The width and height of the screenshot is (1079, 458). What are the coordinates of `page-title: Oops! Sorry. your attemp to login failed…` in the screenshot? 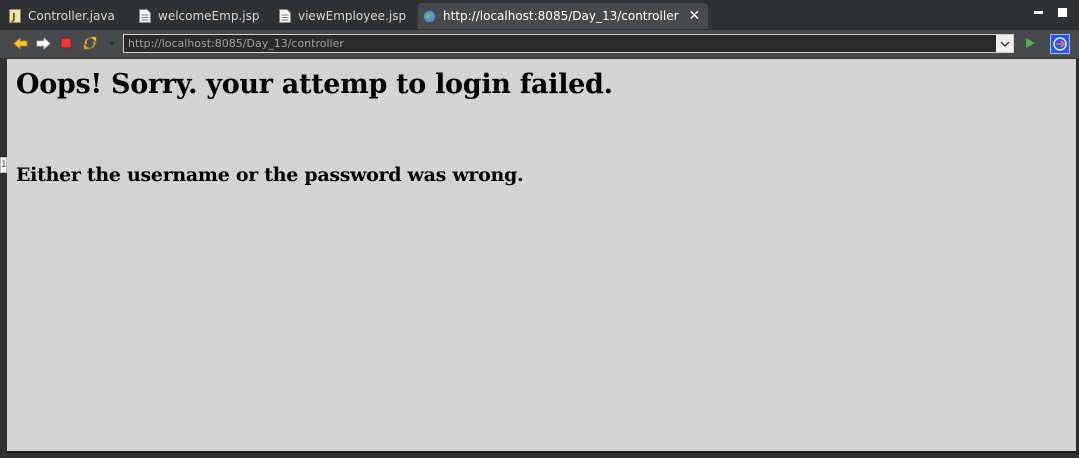 It's located at (314, 84).